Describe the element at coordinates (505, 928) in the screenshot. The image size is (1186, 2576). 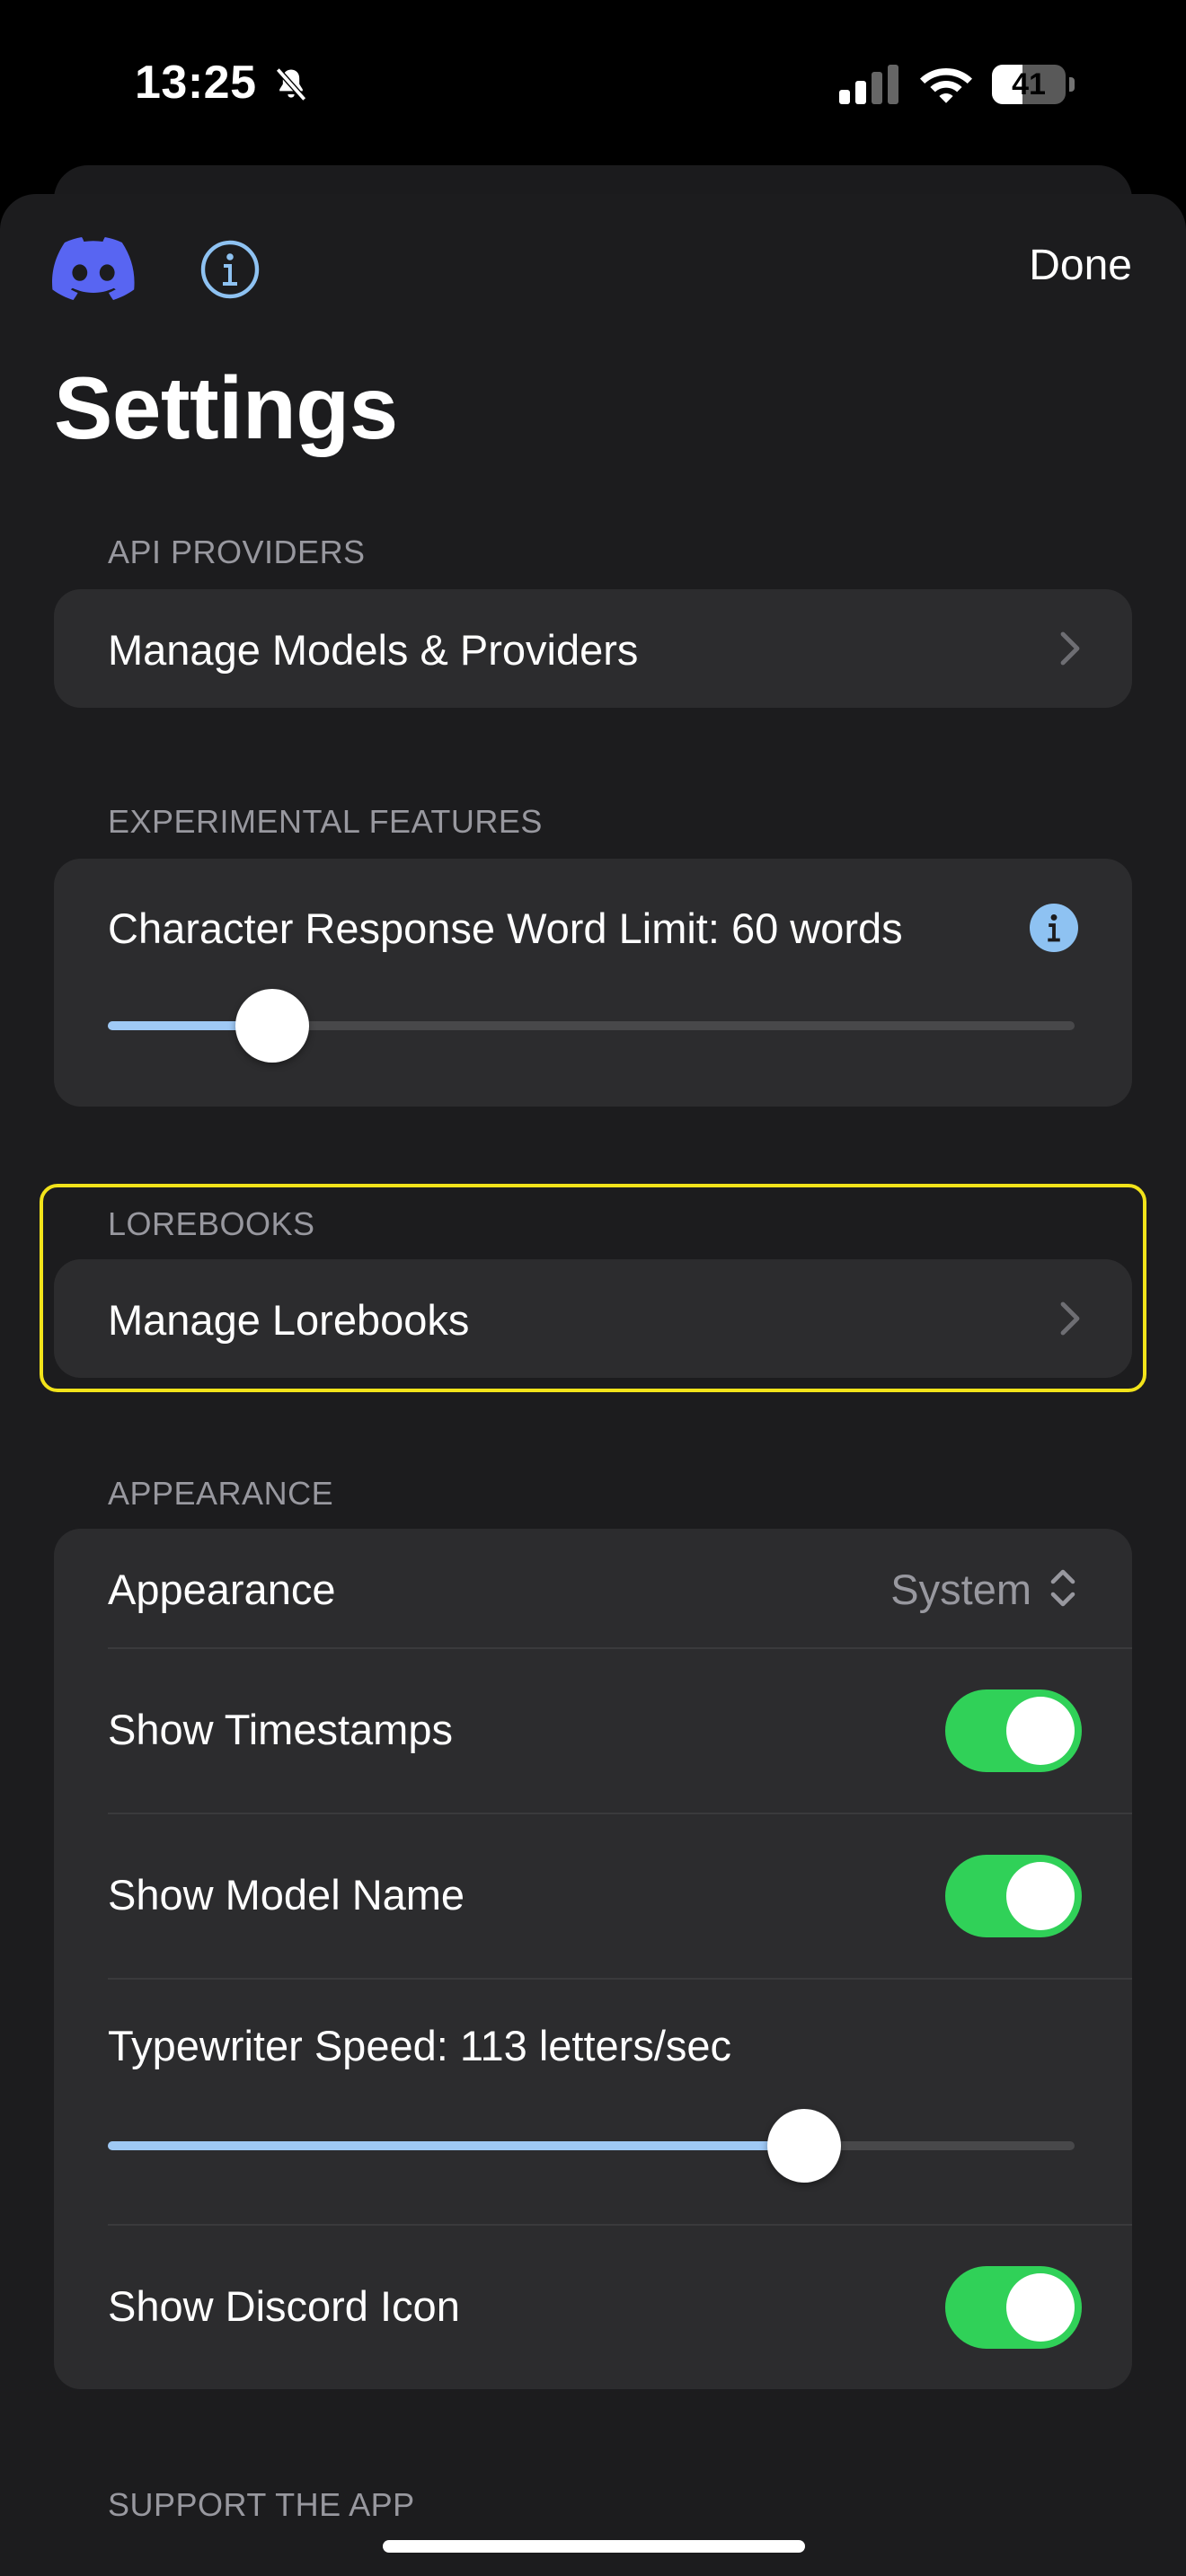
I see `word-limit-label: Character Response Word Limit: 60 words` at that location.